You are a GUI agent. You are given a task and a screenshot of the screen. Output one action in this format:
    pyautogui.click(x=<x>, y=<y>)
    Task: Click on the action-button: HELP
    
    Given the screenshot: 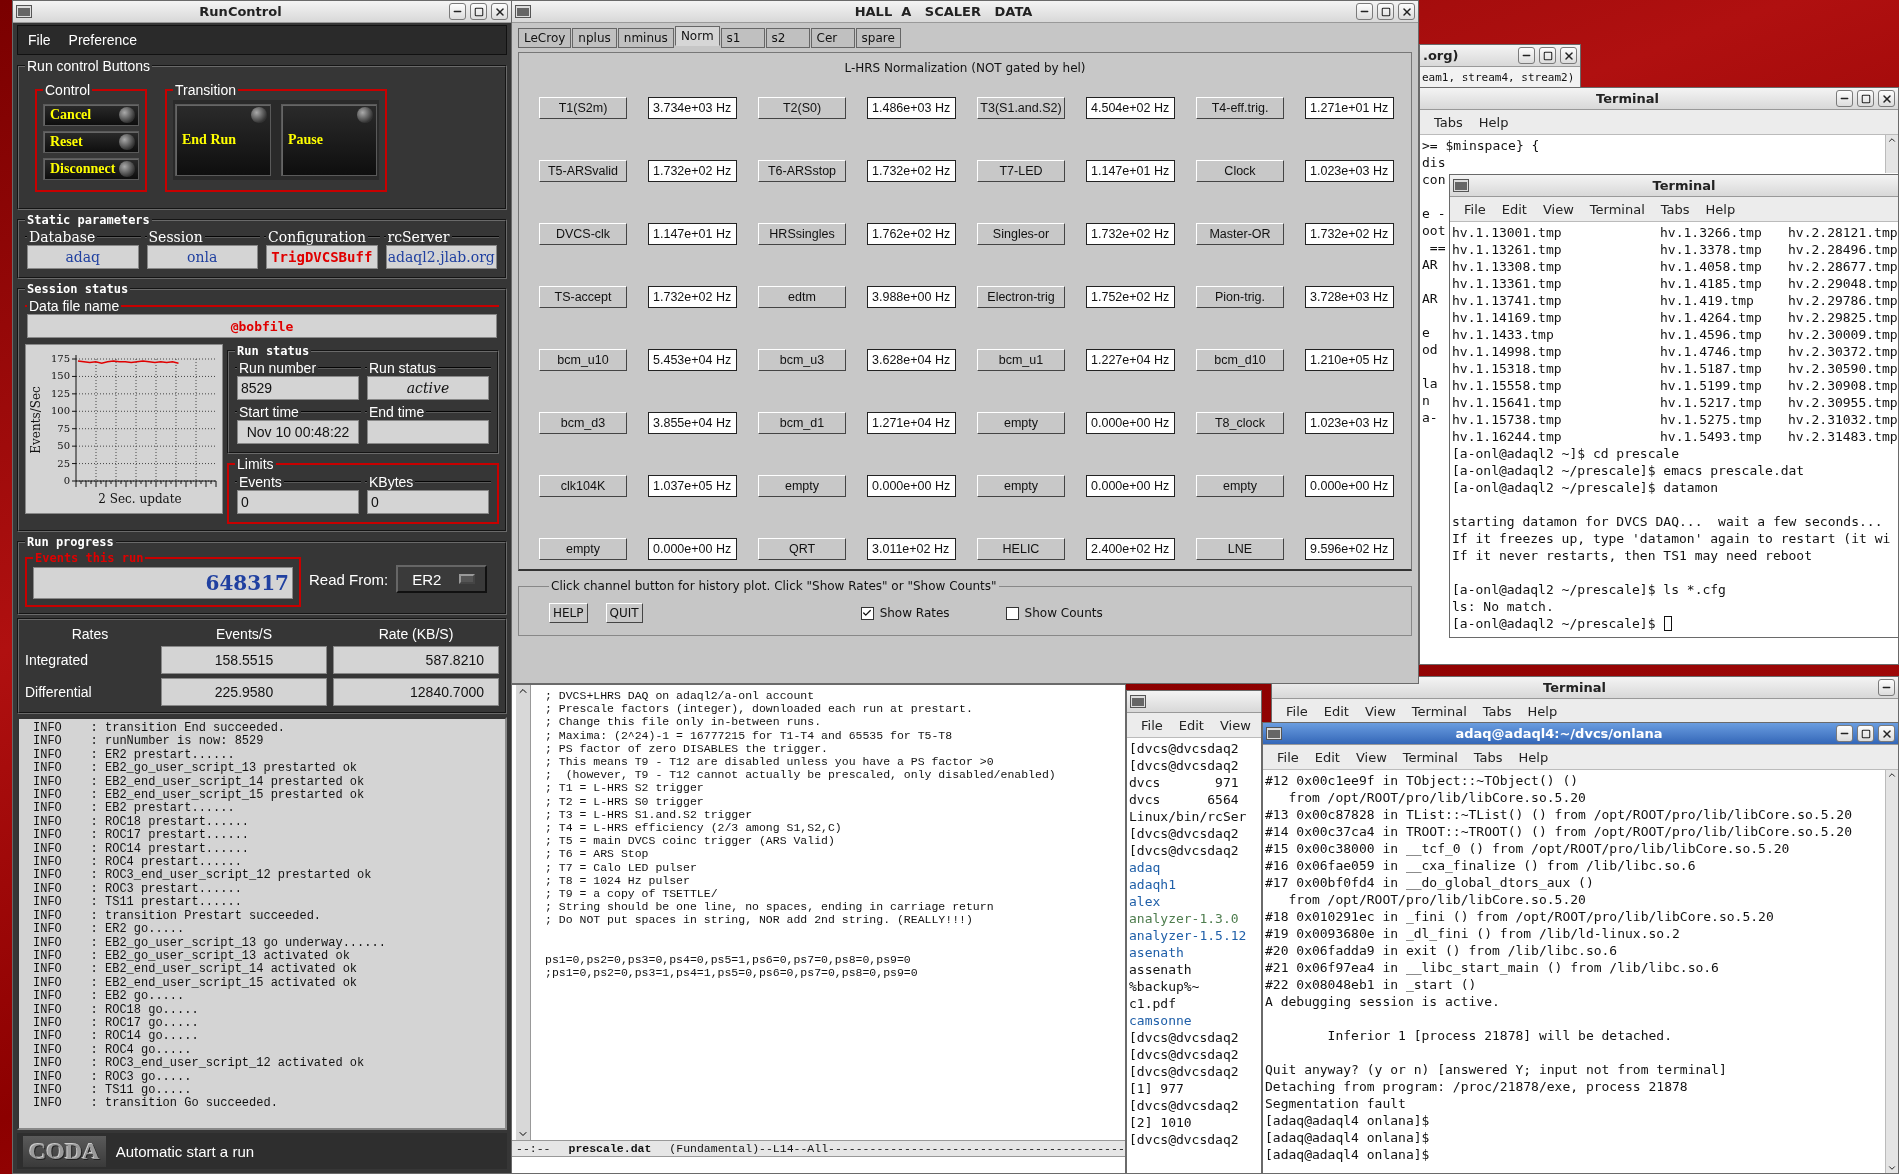 What is the action you would take?
    pyautogui.click(x=568, y=613)
    